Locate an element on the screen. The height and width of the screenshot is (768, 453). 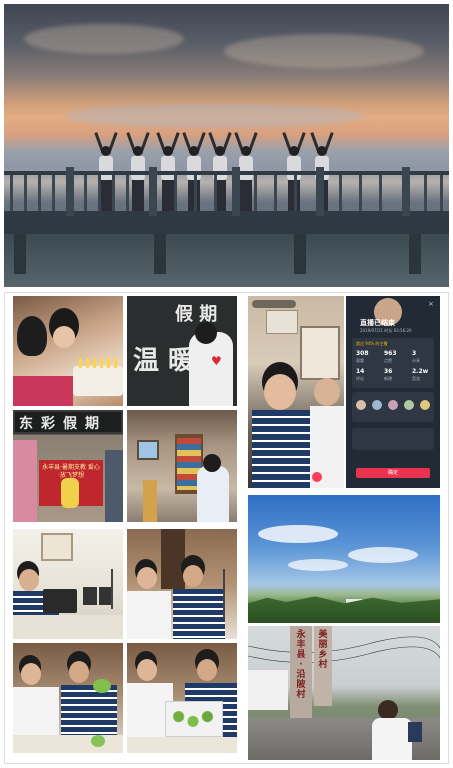
stat-value: 2.2w is located at coordinates (420, 371).